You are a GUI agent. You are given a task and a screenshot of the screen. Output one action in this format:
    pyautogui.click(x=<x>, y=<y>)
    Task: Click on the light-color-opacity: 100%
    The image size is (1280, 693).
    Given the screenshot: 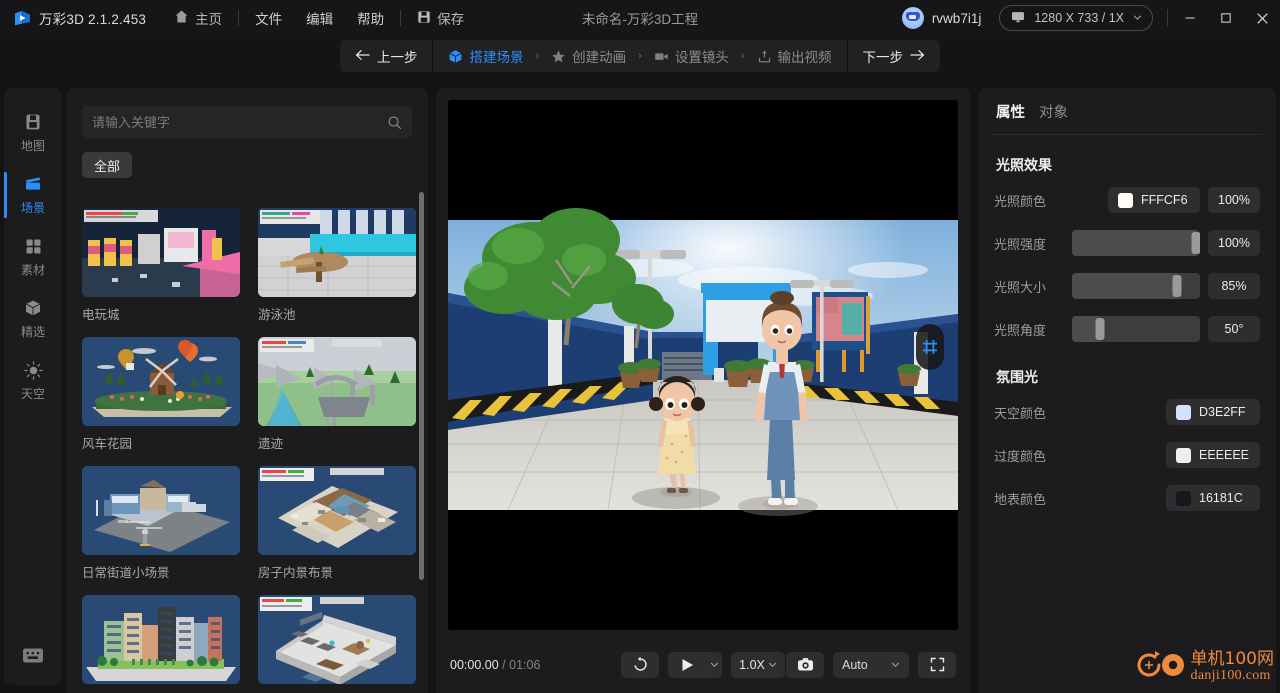 What is the action you would take?
    pyautogui.click(x=1234, y=200)
    